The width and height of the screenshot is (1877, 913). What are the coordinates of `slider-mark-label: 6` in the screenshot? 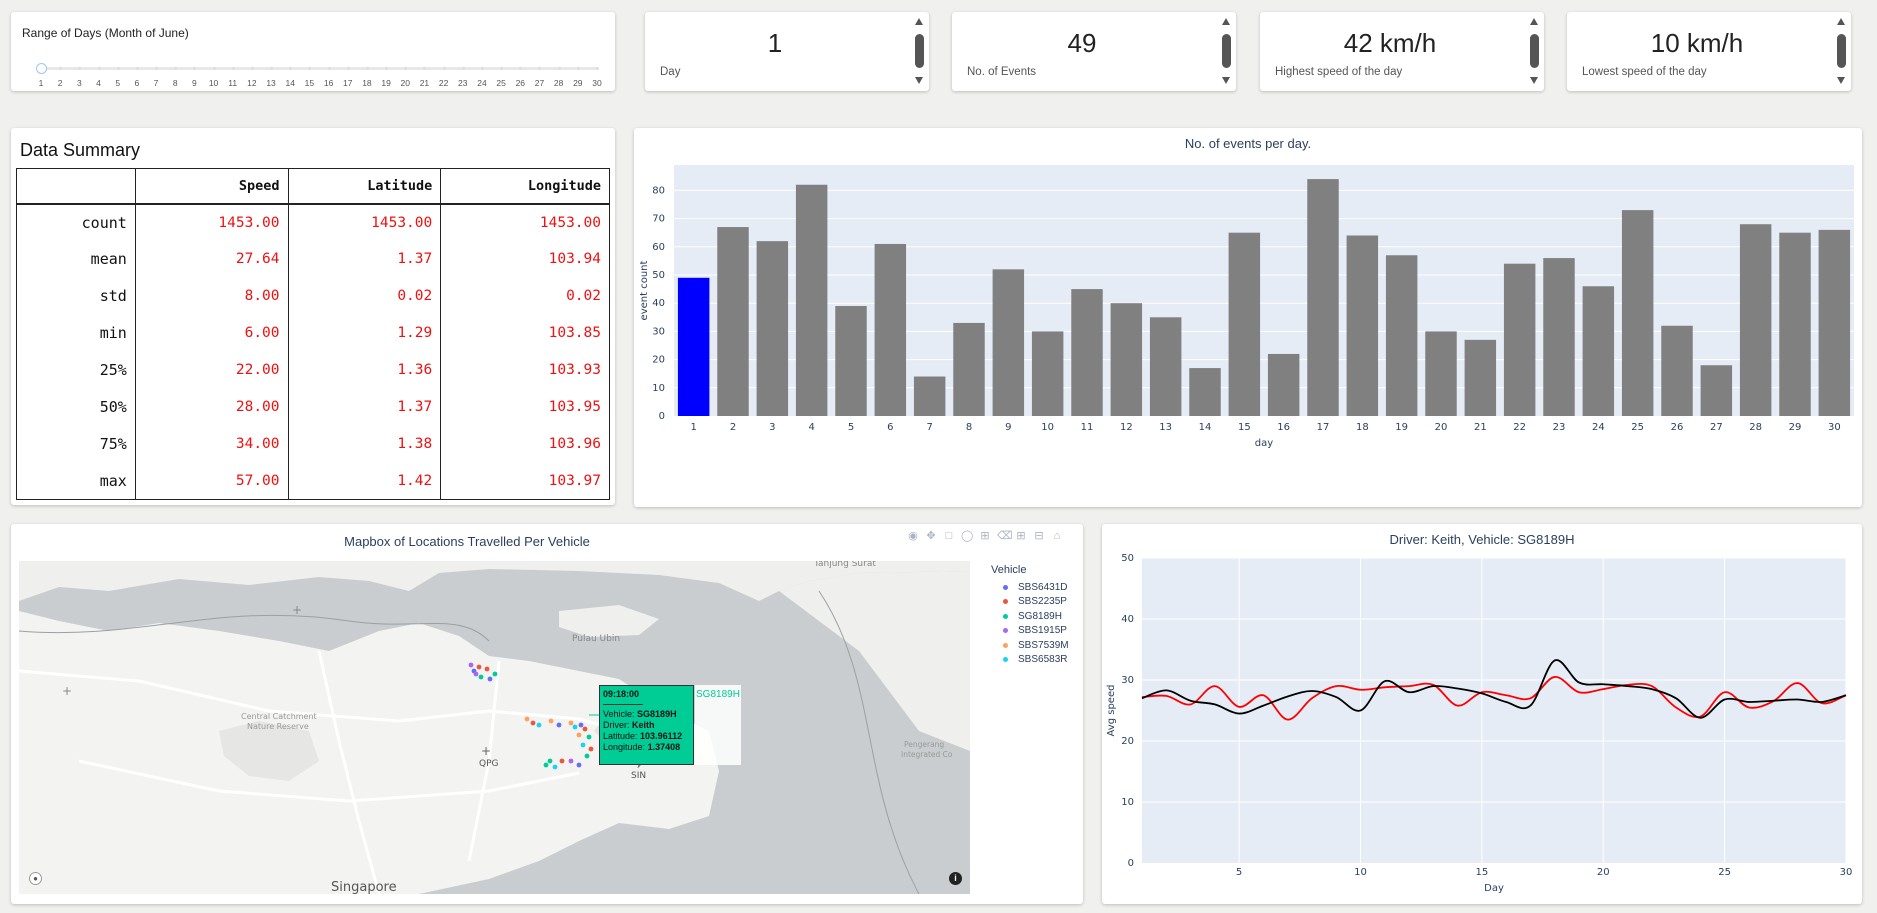 It's located at (136, 83).